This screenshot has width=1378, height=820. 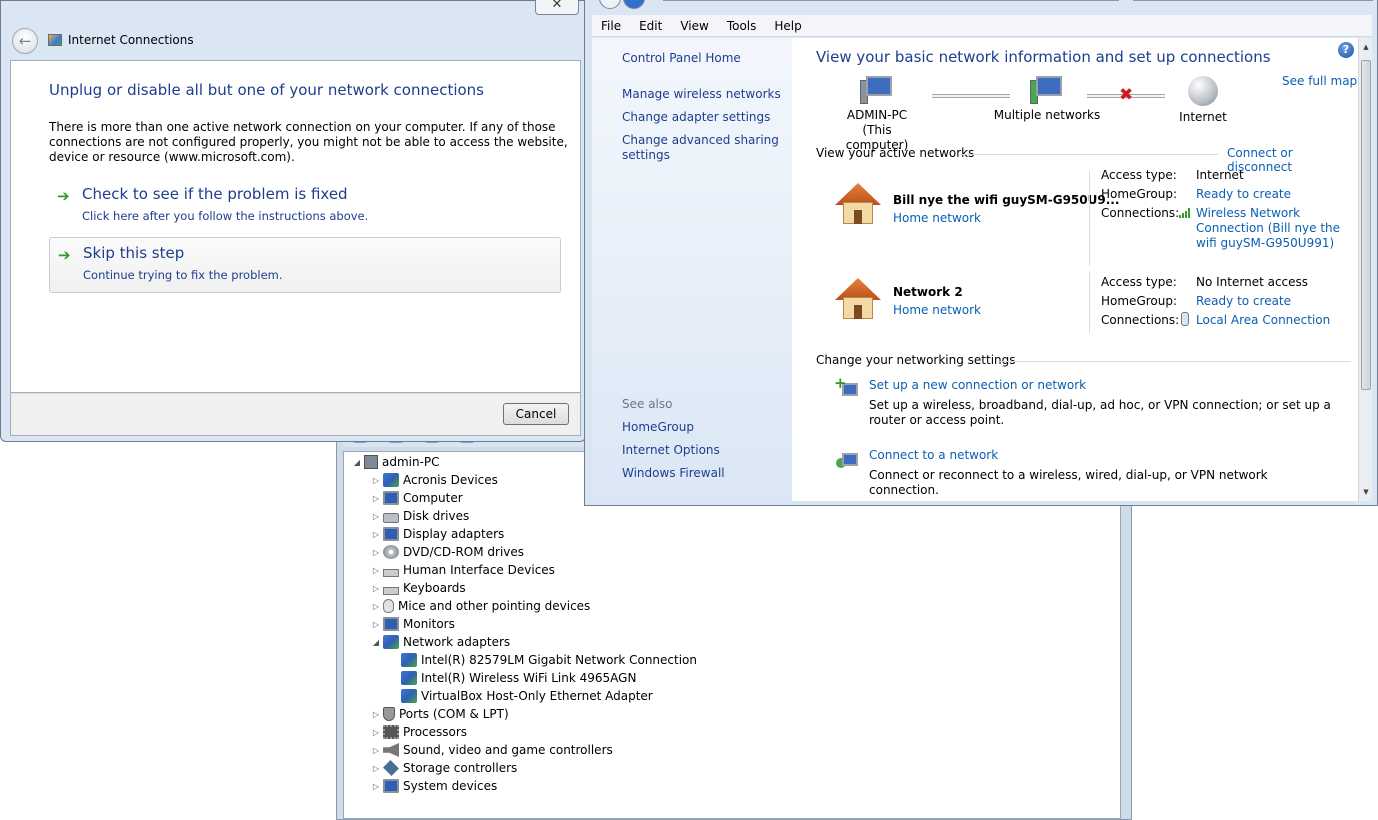 What do you see at coordinates (391, 786) in the screenshot?
I see `system-device-icon` at bounding box center [391, 786].